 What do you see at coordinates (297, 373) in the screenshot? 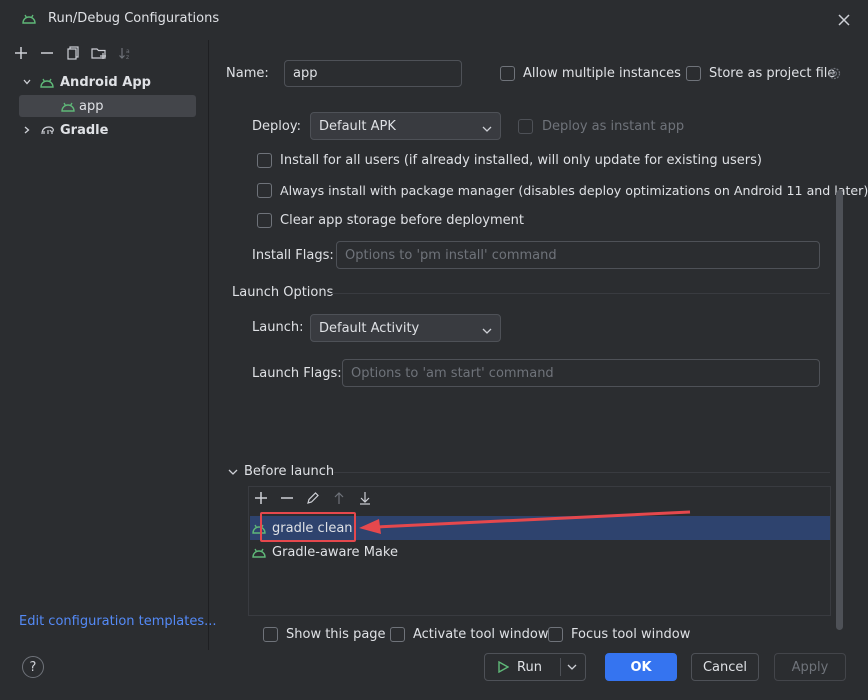
I see `launch-flags-label: Launch Flags:` at bounding box center [297, 373].